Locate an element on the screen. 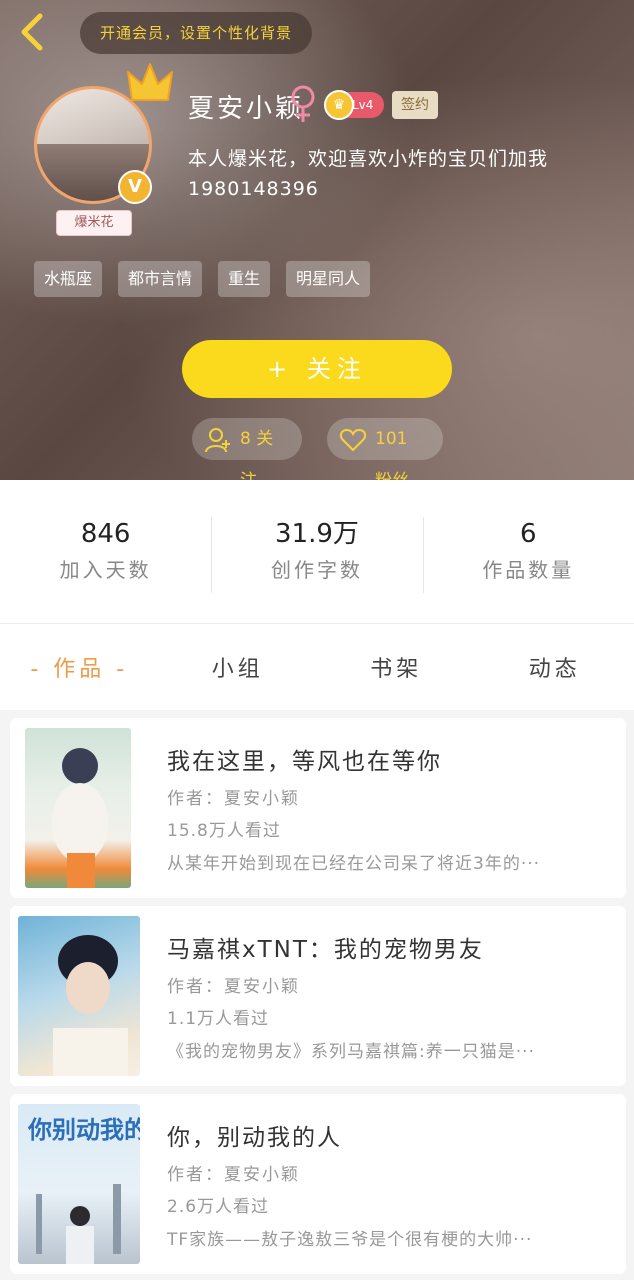 The image size is (634, 1280). stat-label: 创作字数 is located at coordinates (316, 569).